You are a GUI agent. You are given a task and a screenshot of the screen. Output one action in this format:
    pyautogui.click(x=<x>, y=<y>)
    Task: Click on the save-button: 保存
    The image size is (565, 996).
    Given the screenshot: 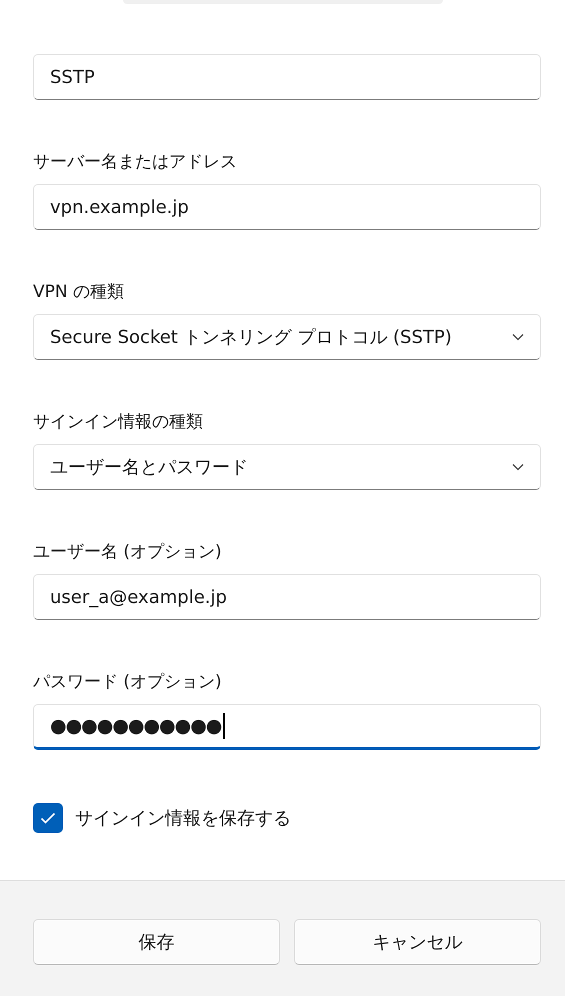 What is the action you would take?
    pyautogui.click(x=156, y=942)
    